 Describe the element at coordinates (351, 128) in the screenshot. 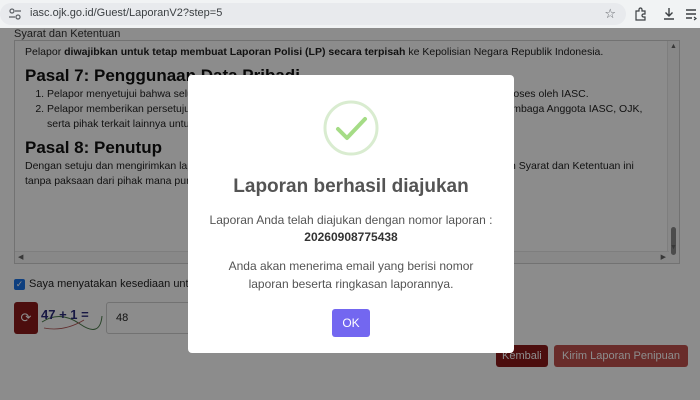

I see `success-check-icon` at that location.